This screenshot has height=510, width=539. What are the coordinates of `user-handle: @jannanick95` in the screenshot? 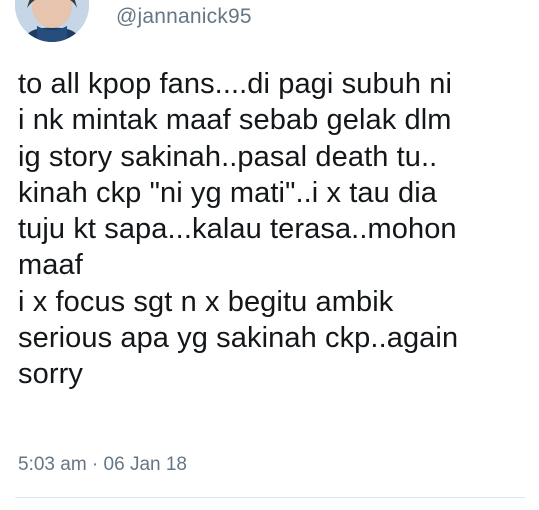 It's located at (184, 17).